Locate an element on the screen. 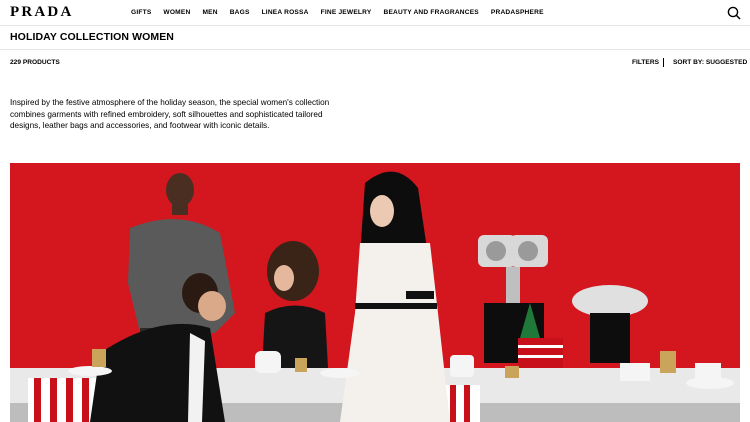  nav-item-fine-jewelry: FINE JEWELRY is located at coordinates (346, 12).